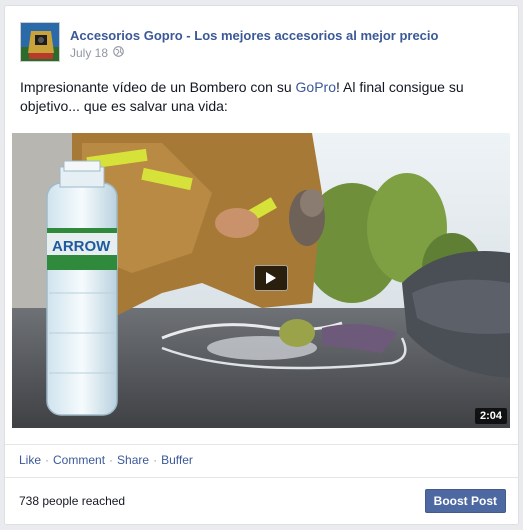 The image size is (523, 530). I want to click on page-avatar, so click(40, 42).